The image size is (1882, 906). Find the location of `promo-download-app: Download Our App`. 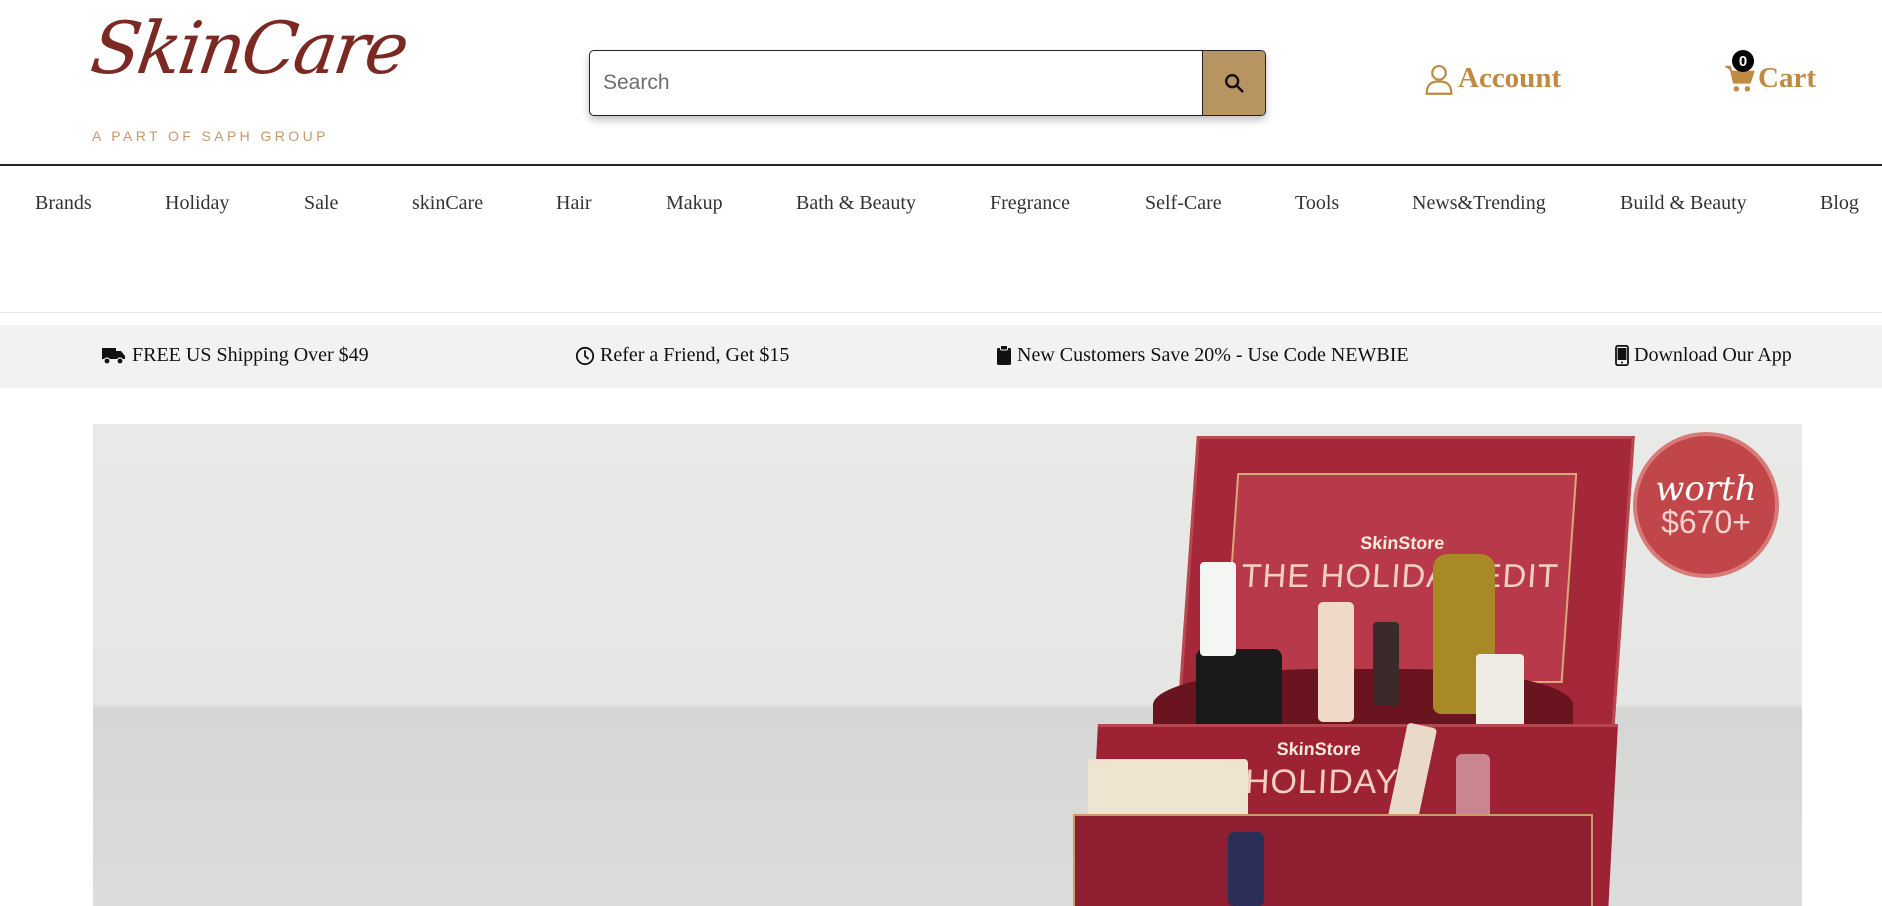

promo-download-app: Download Our App is located at coordinates (1703, 355).